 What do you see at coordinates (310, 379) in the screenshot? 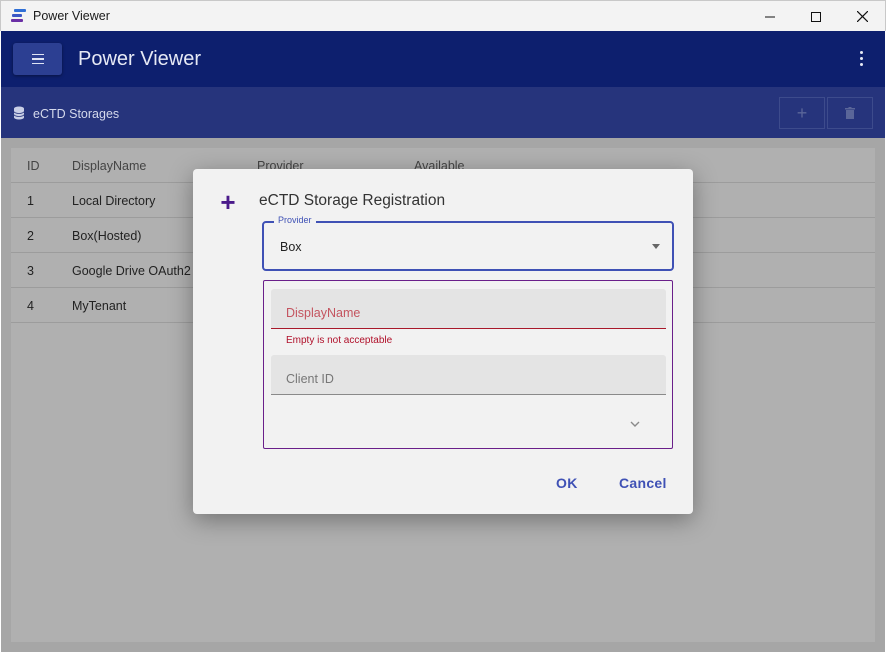
I see `client-id-placeholder: Client ID` at bounding box center [310, 379].